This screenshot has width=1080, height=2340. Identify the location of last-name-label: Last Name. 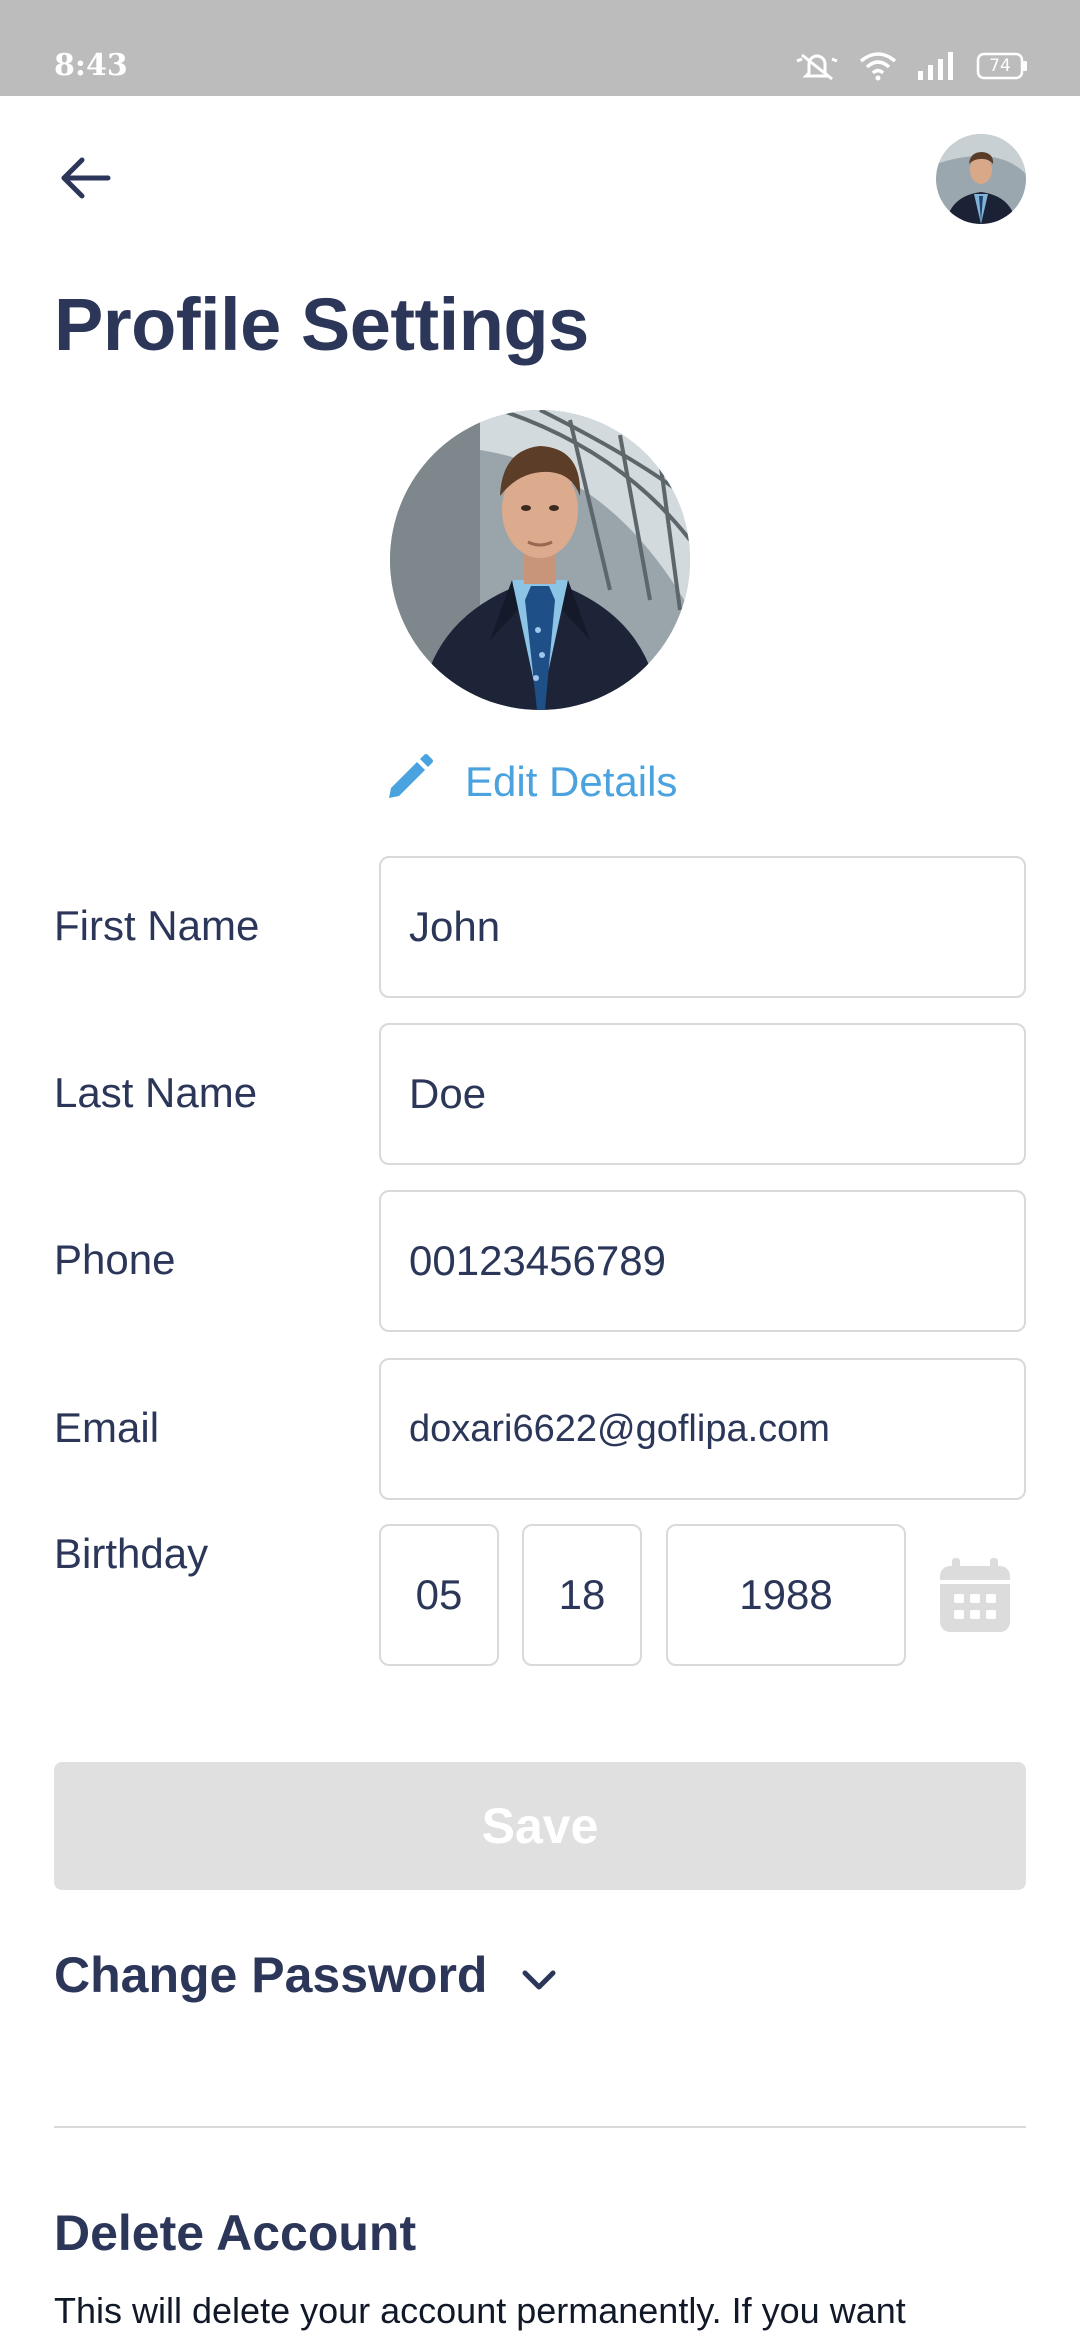
(156, 1092).